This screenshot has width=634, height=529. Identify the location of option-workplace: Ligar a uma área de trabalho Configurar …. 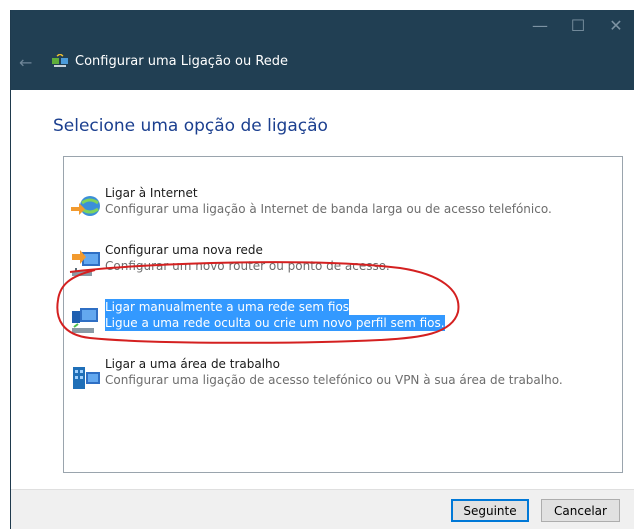
(334, 376).